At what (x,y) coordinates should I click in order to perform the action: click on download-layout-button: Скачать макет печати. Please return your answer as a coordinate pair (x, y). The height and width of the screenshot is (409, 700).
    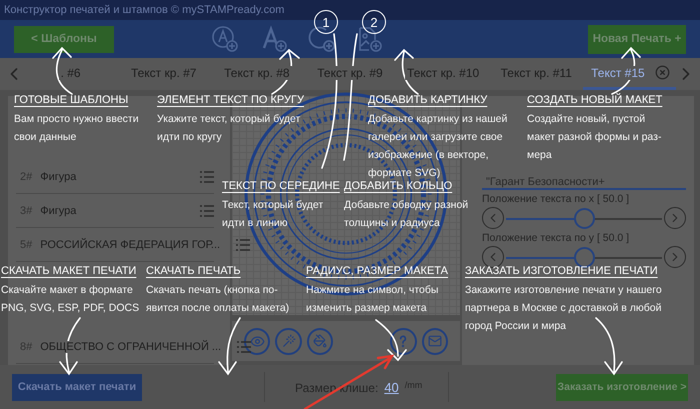
    Looking at the image, I should click on (77, 387).